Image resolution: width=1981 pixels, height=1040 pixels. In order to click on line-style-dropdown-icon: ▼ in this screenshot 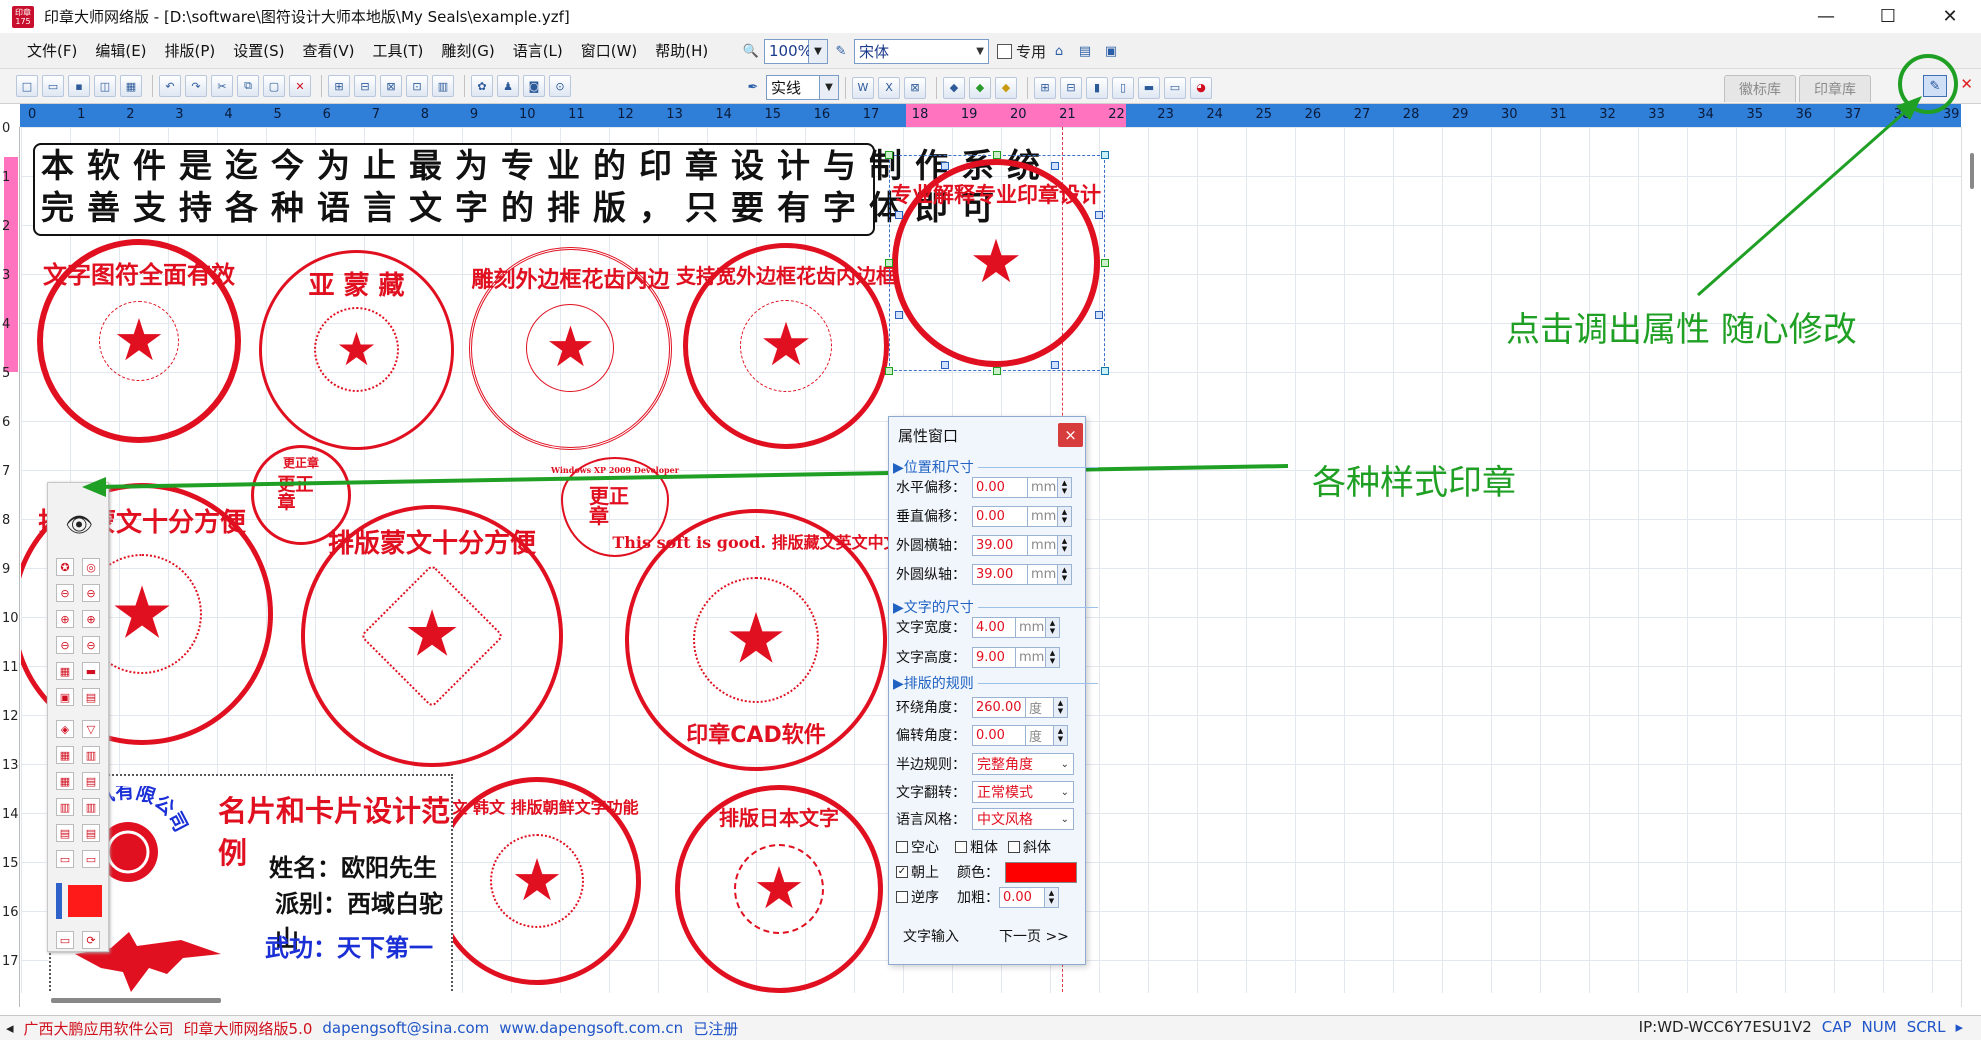, I will do `click(829, 87)`.